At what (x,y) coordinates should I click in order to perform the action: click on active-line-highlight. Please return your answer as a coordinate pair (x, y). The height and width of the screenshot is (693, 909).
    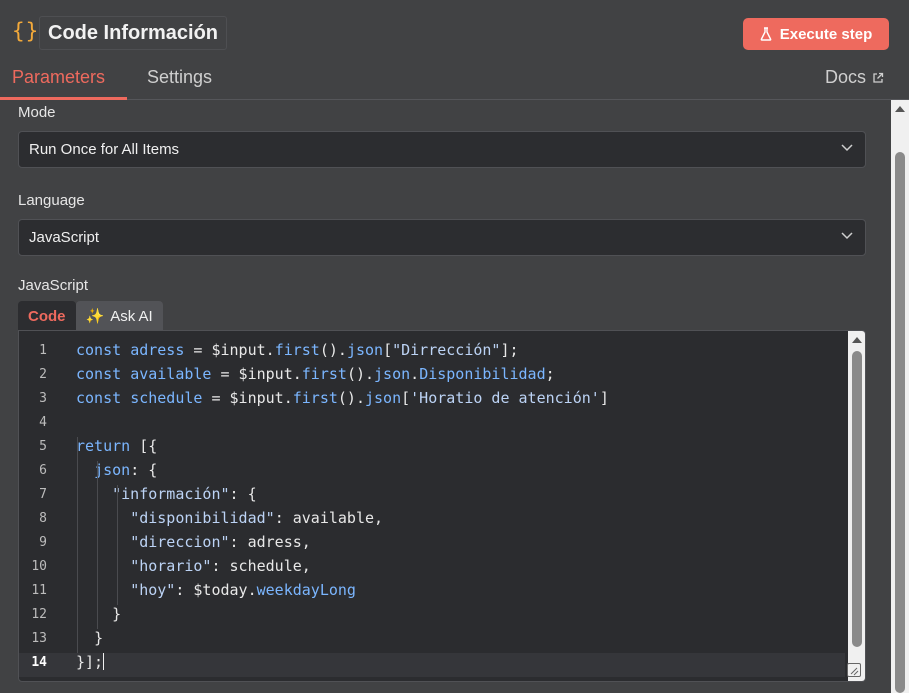
    Looking at the image, I should click on (432, 665).